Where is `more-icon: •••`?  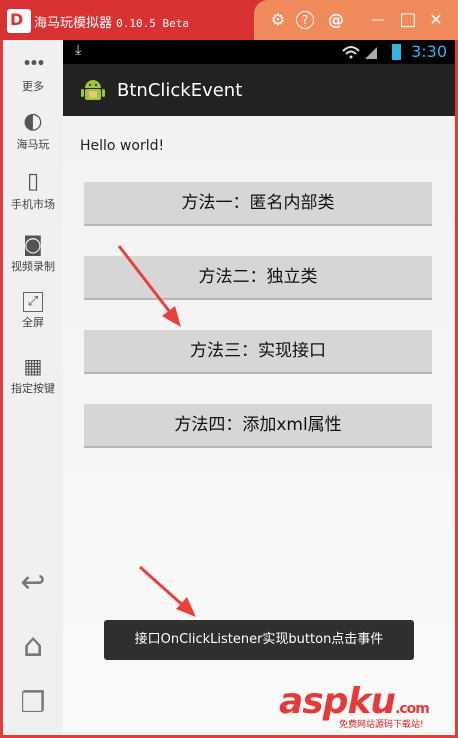 more-icon: ••• is located at coordinates (34, 64).